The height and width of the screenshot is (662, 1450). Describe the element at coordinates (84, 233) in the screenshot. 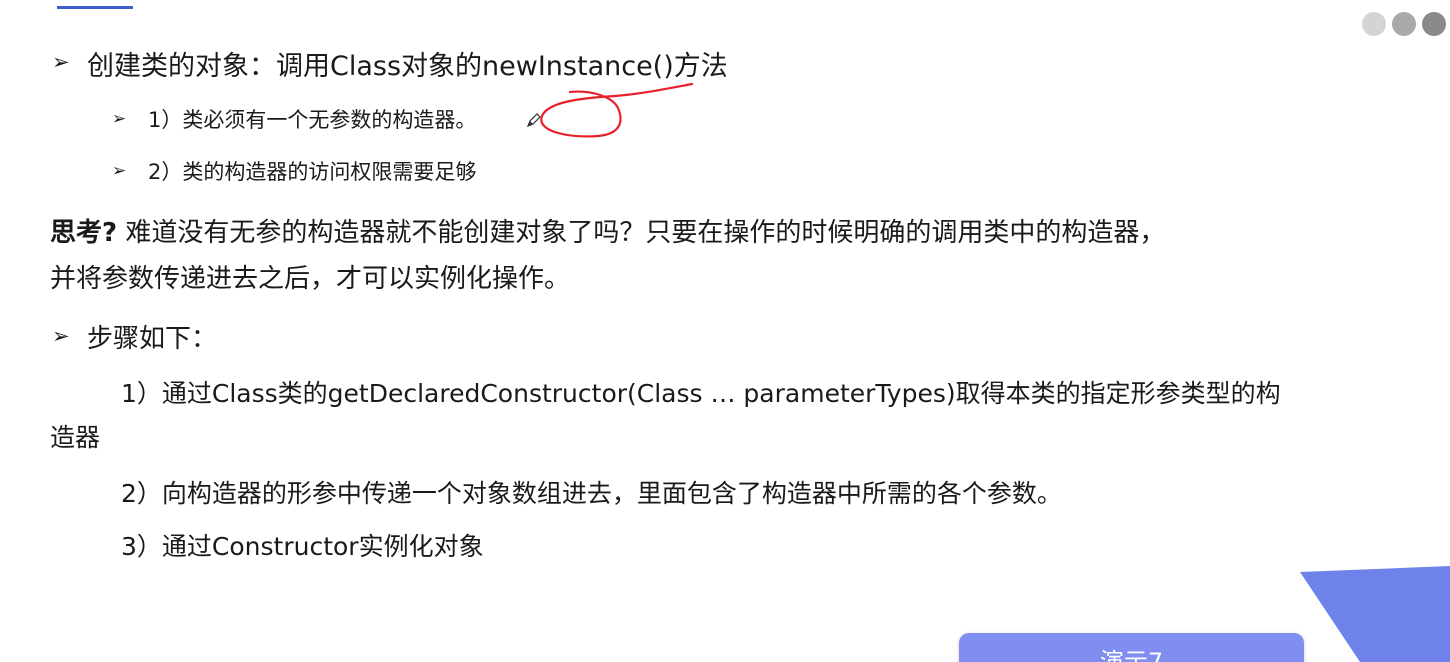

I see `think-label: 思考?` at that location.